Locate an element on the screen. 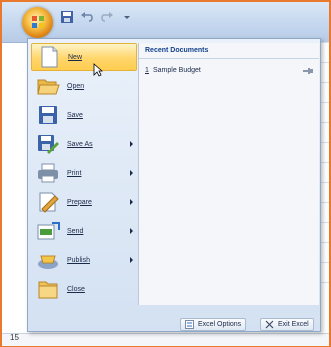 Image resolution: width=331 pixels, height=347 pixels. excel-options-button: Excel Options is located at coordinates (213, 324).